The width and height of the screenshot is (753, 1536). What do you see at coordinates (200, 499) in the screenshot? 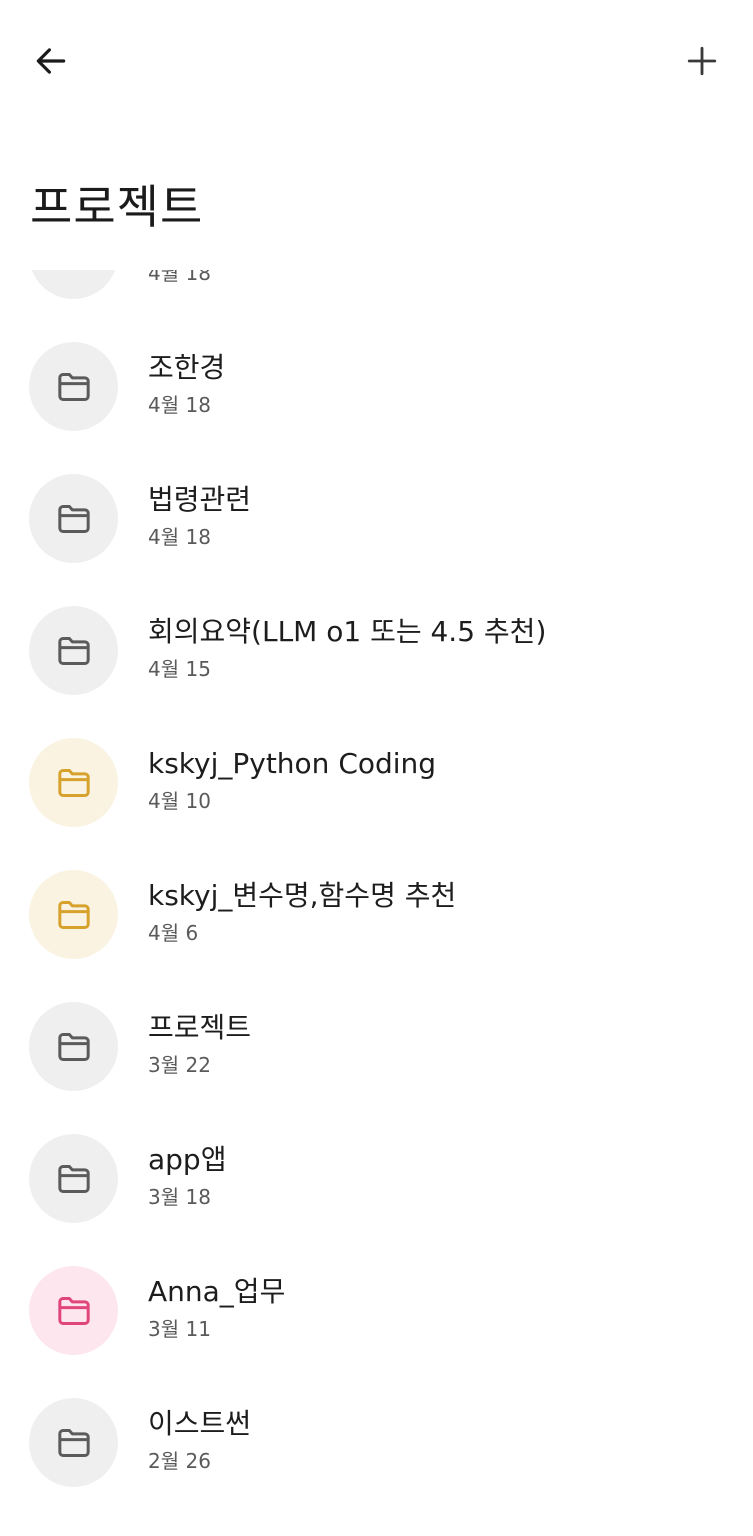
I see `project-title: 법령관련` at bounding box center [200, 499].